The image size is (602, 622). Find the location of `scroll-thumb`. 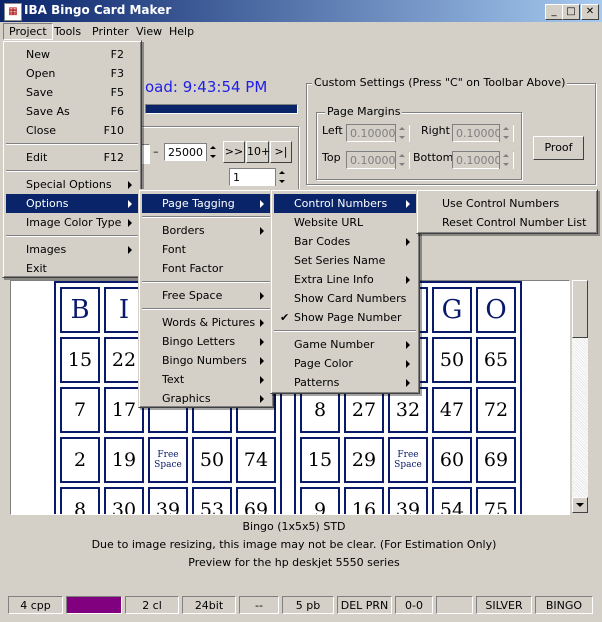

scroll-thumb is located at coordinates (580, 309).